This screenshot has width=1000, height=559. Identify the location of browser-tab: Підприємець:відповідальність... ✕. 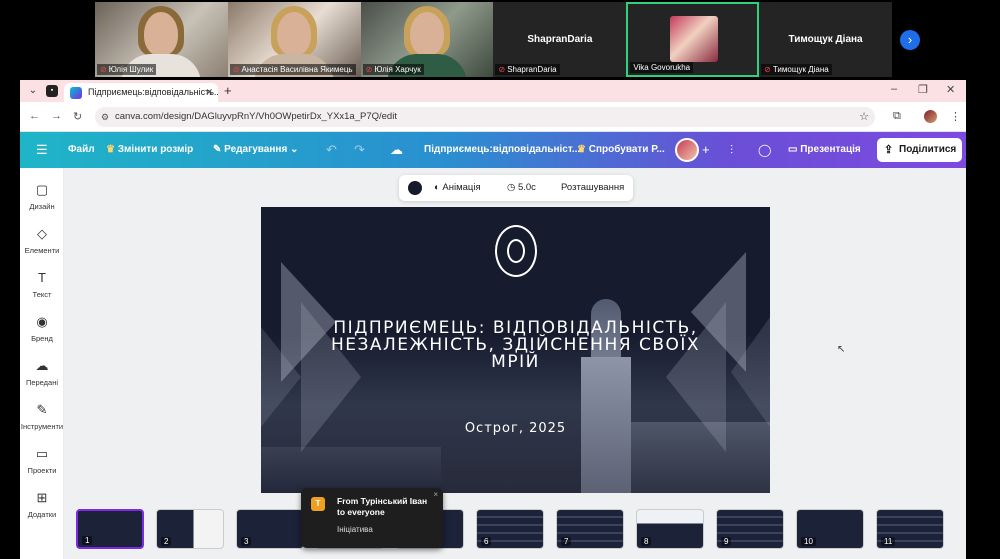
(141, 92).